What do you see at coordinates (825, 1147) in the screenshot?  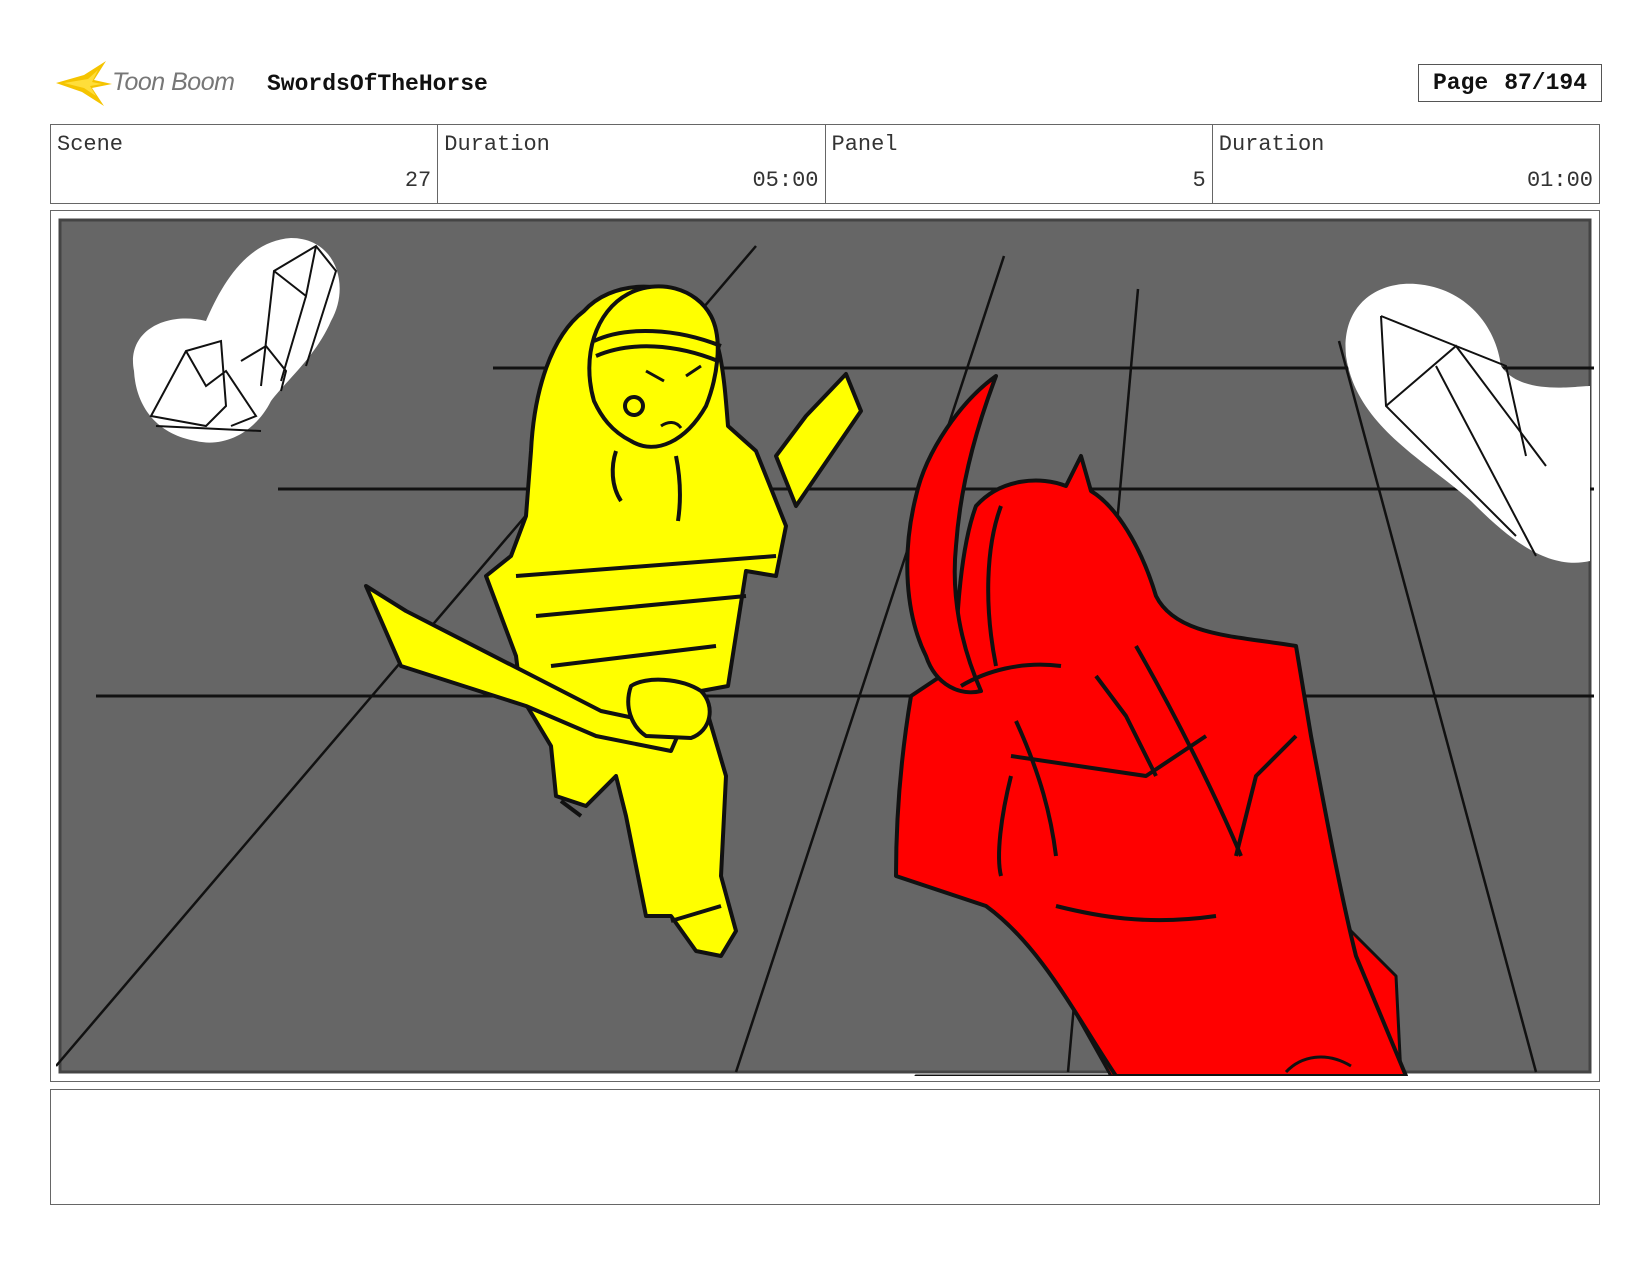 I see `panel-notes-box` at bounding box center [825, 1147].